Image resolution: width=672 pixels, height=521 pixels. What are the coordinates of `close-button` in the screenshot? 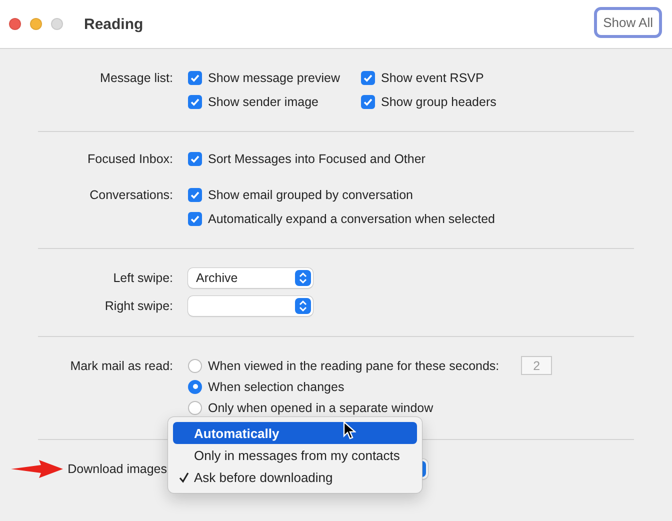 It's located at (15, 24).